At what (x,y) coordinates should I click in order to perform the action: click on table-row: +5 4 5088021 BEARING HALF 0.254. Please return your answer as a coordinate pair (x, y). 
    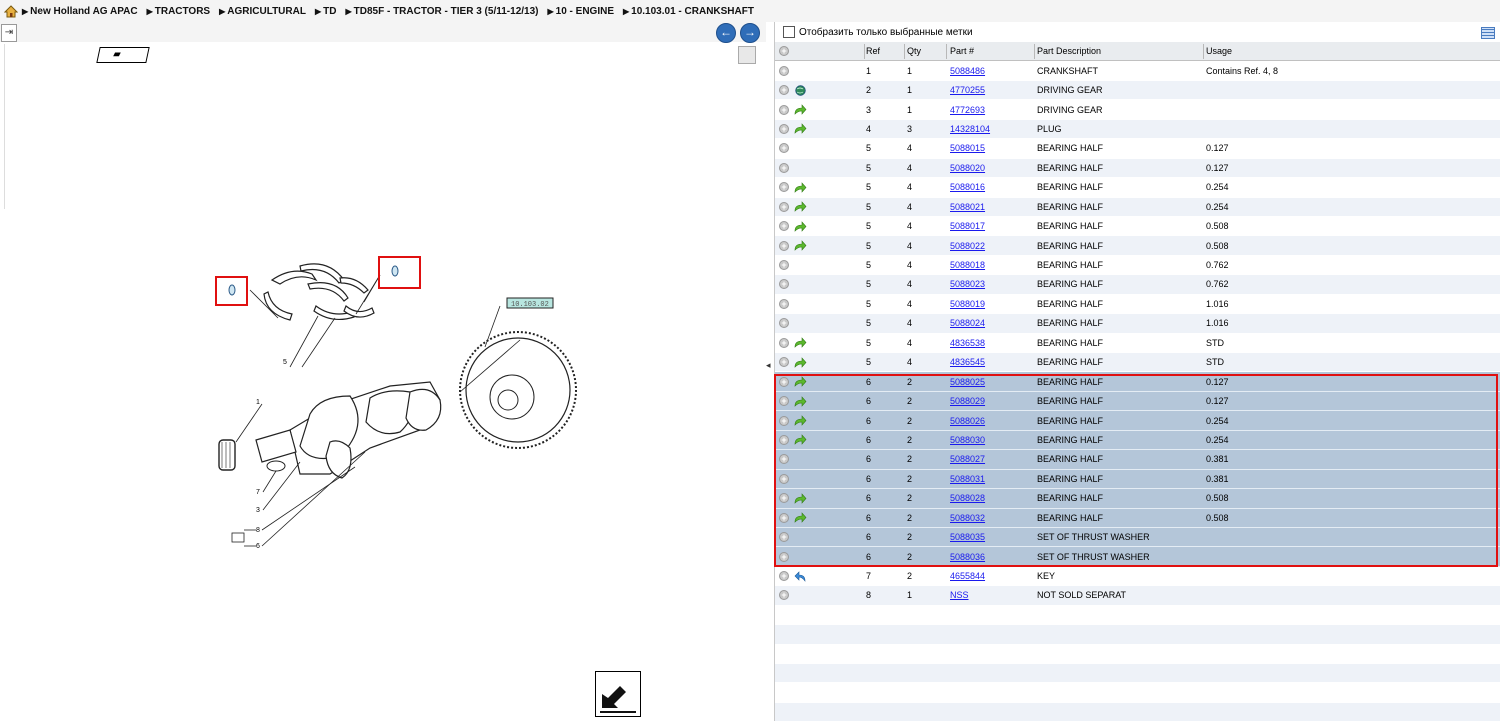
    Looking at the image, I should click on (1137, 207).